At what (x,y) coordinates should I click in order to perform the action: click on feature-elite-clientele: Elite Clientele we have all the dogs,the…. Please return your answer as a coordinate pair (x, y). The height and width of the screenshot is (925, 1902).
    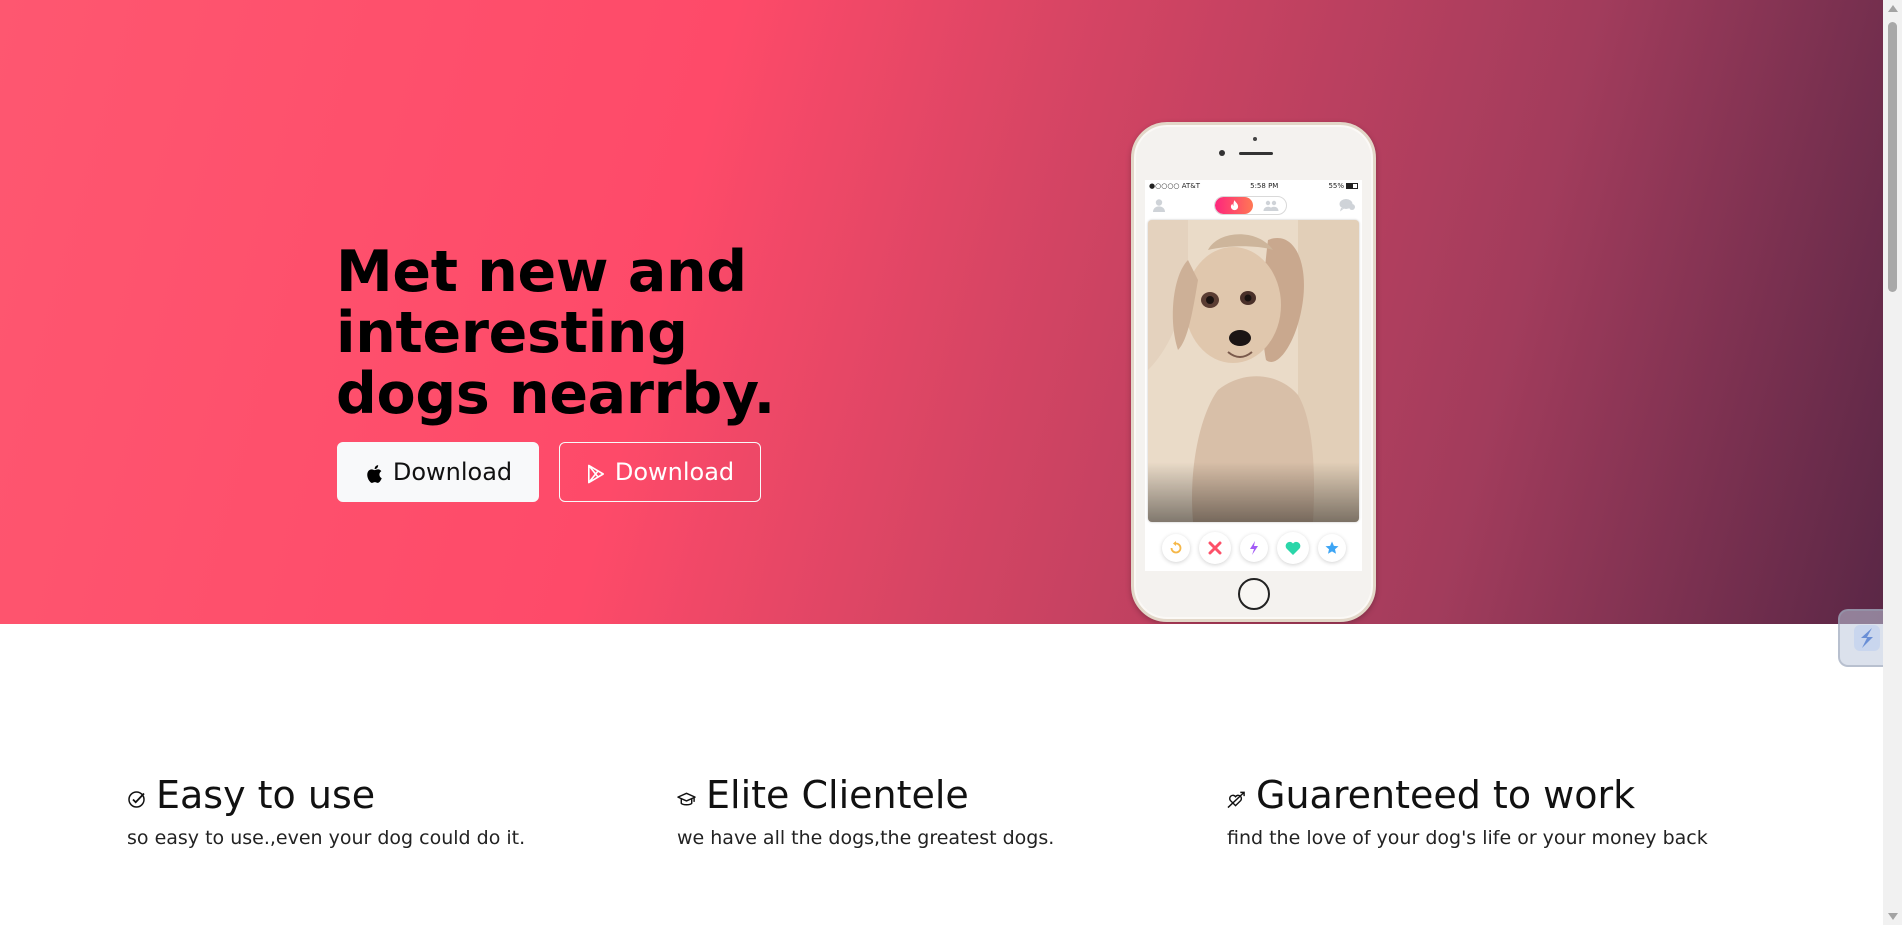
    Looking at the image, I should click on (937, 810).